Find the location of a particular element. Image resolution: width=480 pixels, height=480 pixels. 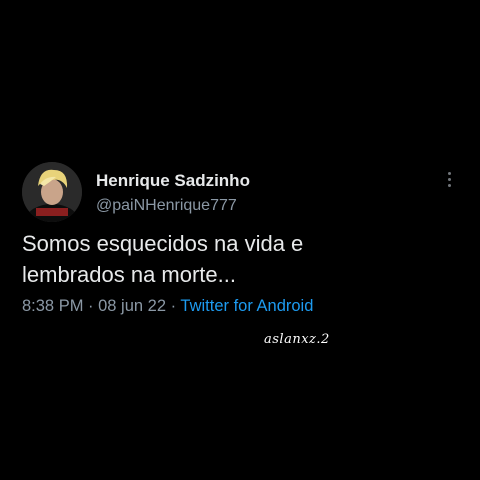

author-handle: @paiNHenrique777 is located at coordinates (166, 206).